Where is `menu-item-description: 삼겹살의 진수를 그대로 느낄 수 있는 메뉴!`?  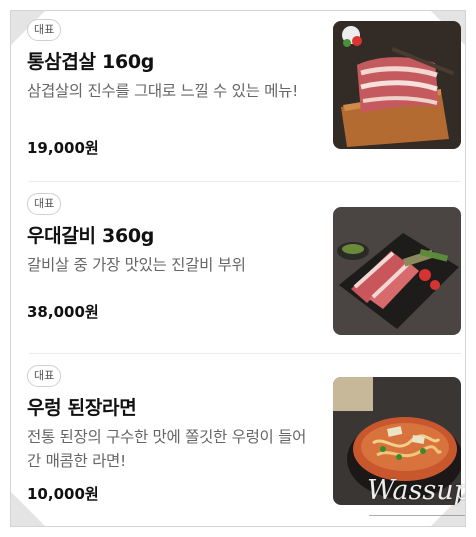 menu-item-description: 삼겹살의 진수를 그대로 느낄 수 있는 메뉴! is located at coordinates (162, 91).